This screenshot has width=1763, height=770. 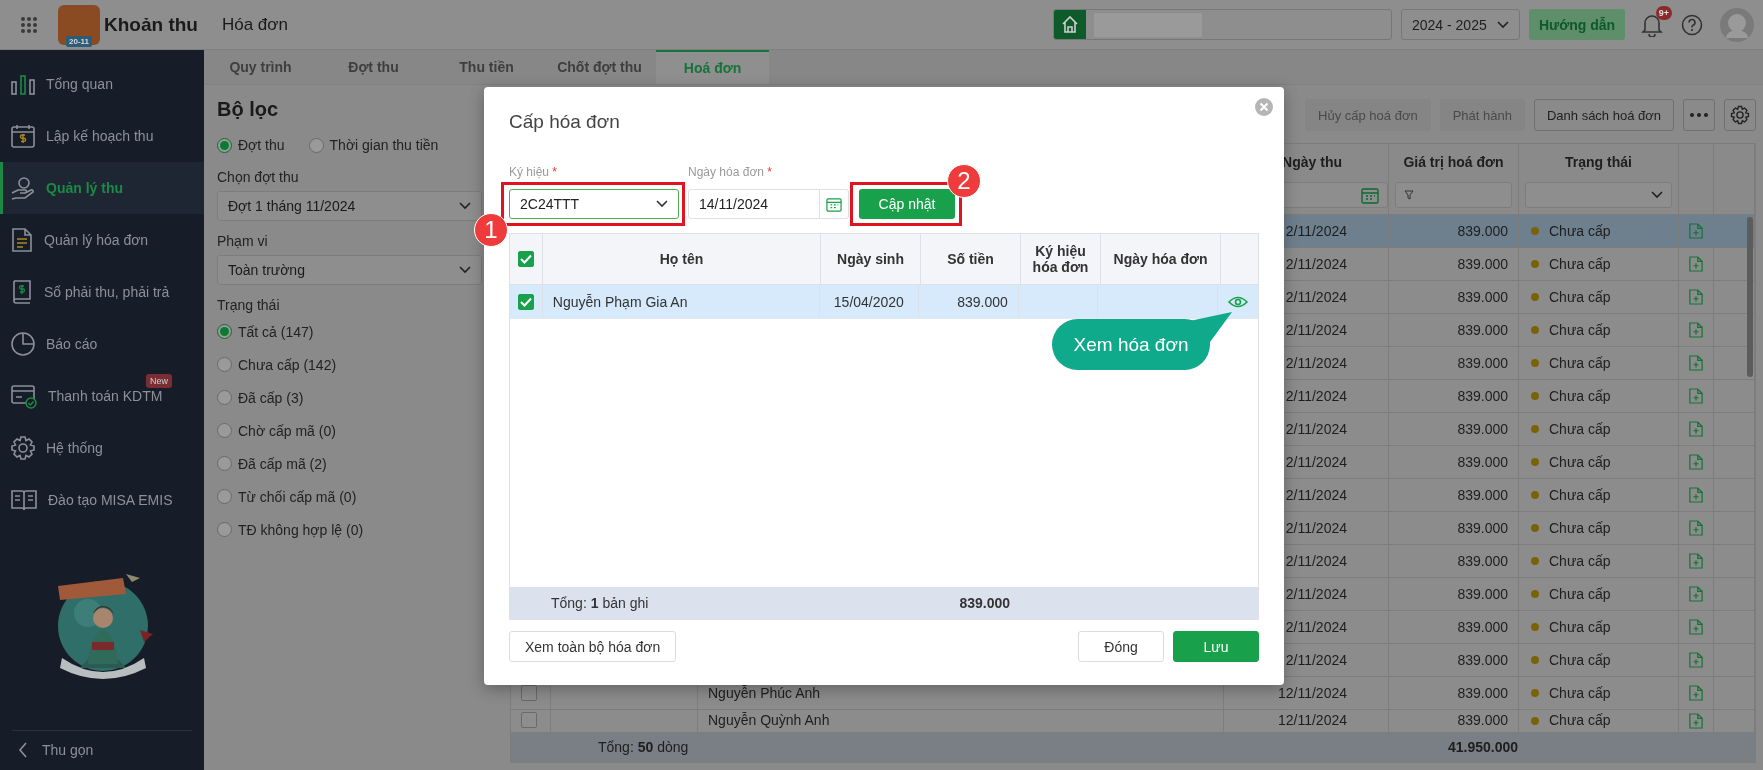 What do you see at coordinates (907, 204) in the screenshot?
I see `update-button: Cập nhật` at bounding box center [907, 204].